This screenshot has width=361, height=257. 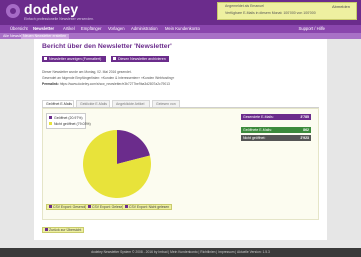 I want to click on nav-empfaenger: Empfänger, so click(x=91, y=28).